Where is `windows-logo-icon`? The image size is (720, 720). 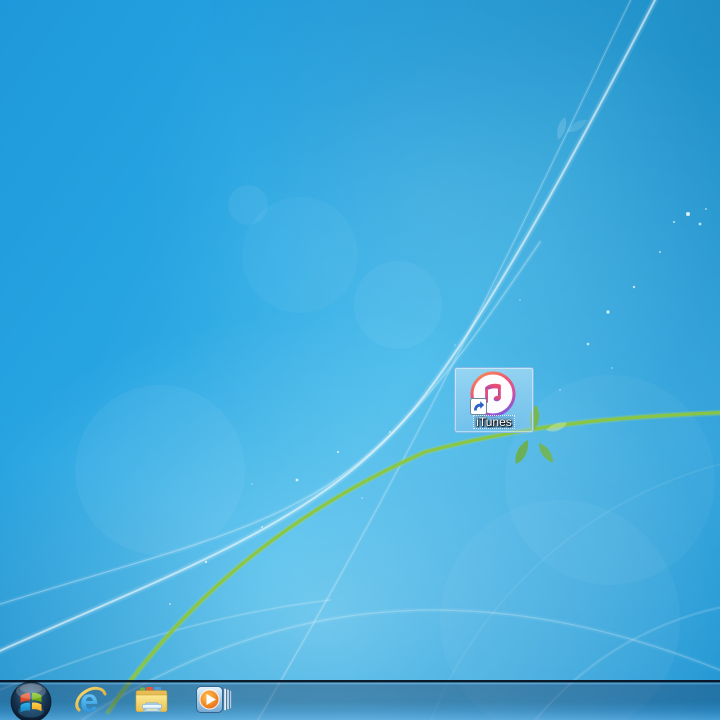
windows-logo-icon is located at coordinates (31, 700).